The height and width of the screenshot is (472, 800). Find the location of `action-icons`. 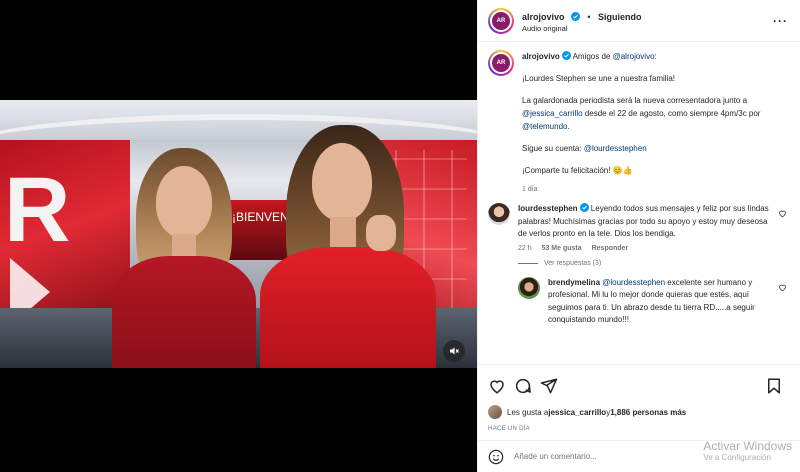

action-icons is located at coordinates (639, 386).